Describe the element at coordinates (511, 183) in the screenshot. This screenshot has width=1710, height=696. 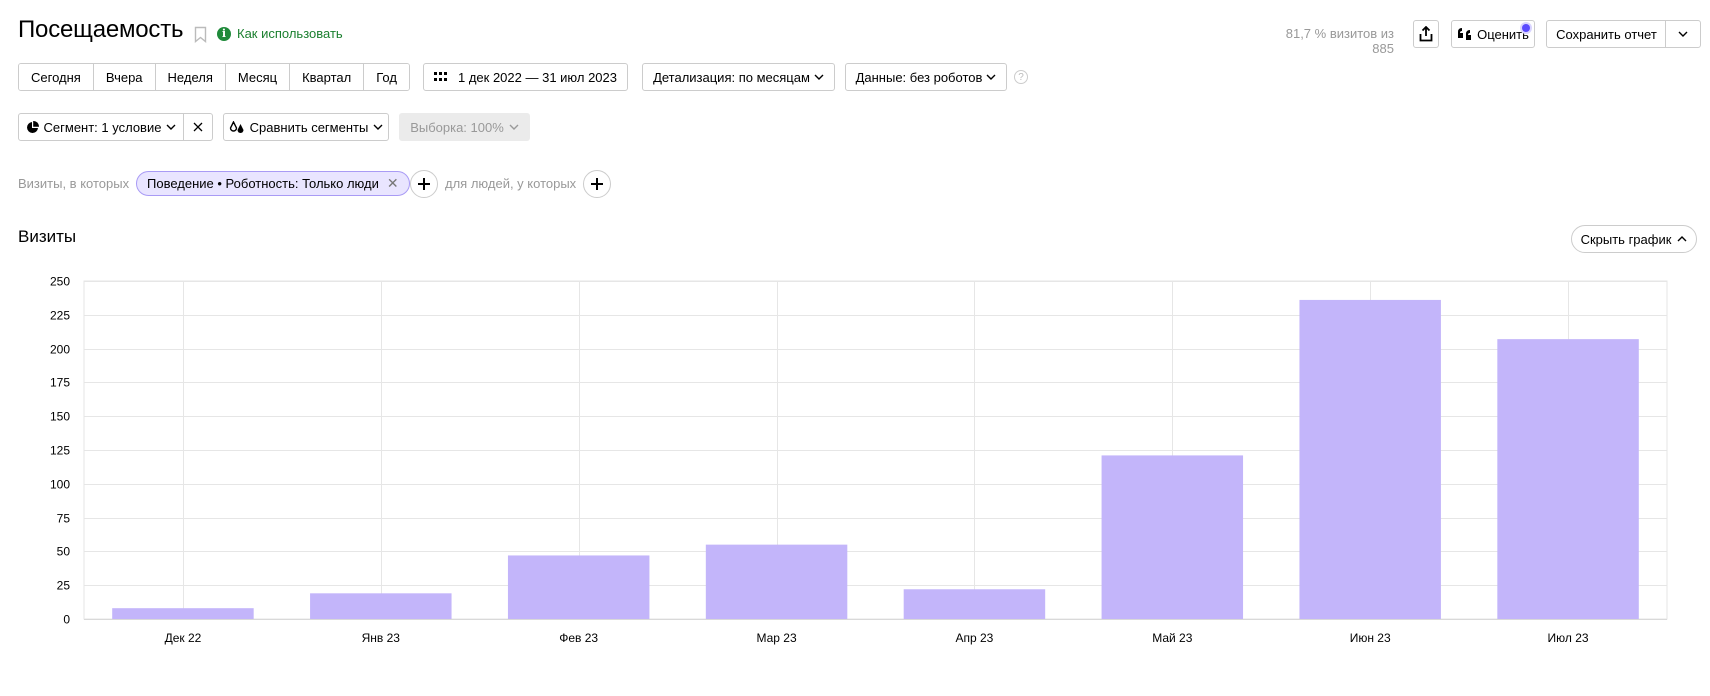
I see `people-condition-label: для людей, у которых` at that location.